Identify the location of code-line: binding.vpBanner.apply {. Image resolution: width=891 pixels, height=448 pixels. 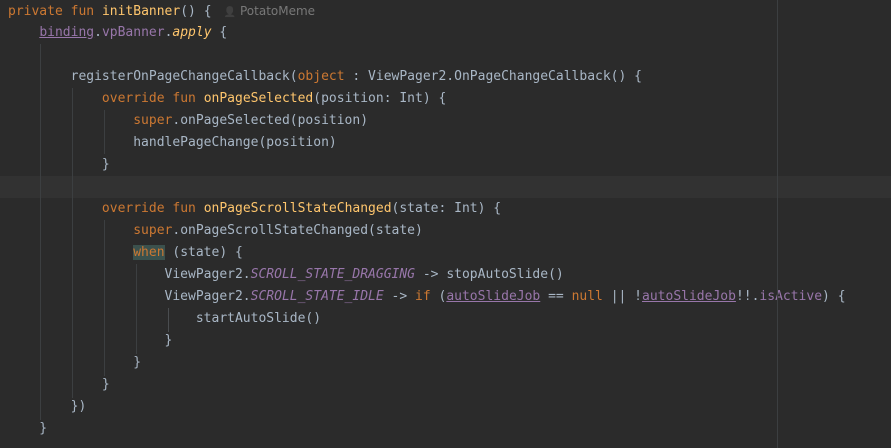
(445, 33).